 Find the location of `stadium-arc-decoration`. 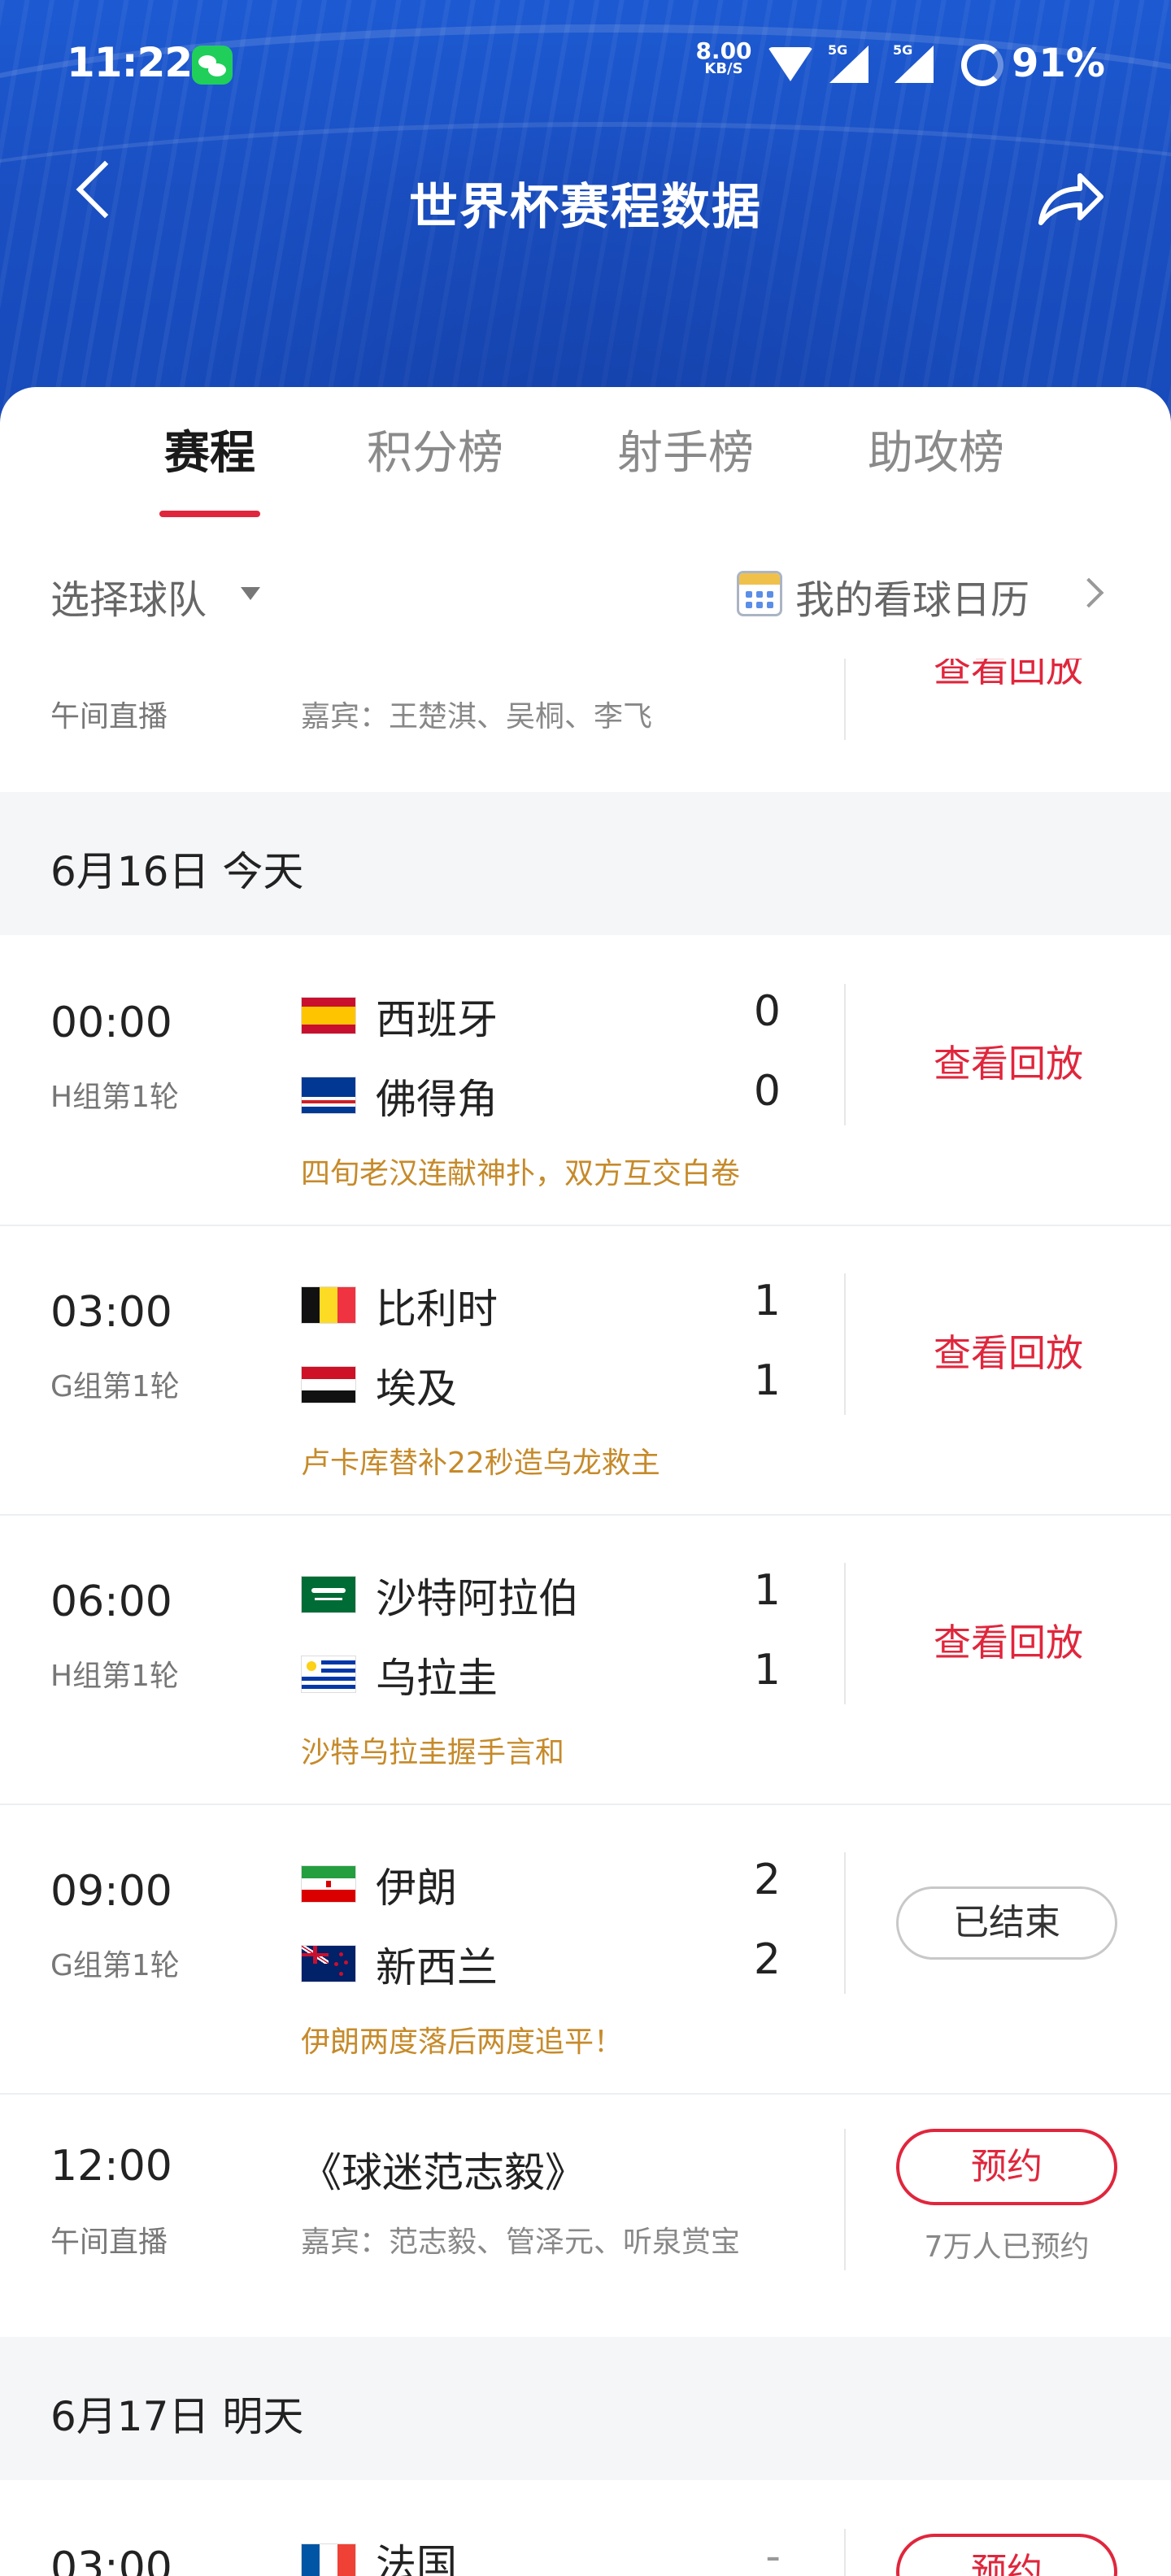

stadium-arc-decoration is located at coordinates (585, 247).